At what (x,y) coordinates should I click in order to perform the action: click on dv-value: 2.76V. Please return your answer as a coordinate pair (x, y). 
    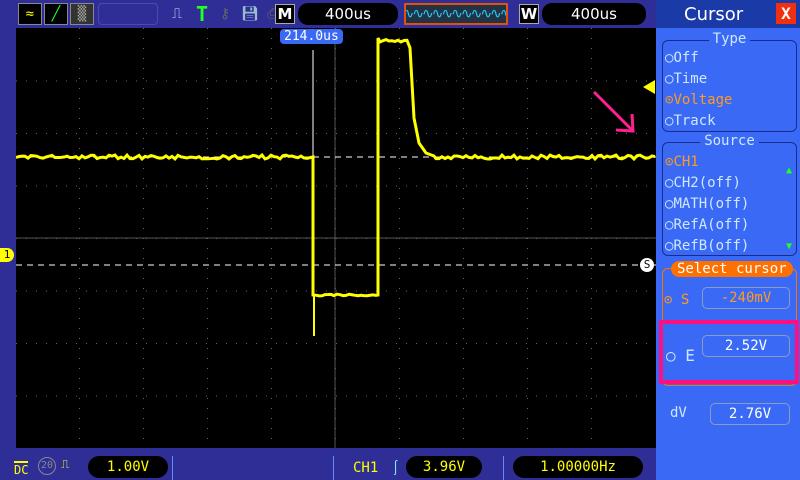
    Looking at the image, I should click on (750, 414).